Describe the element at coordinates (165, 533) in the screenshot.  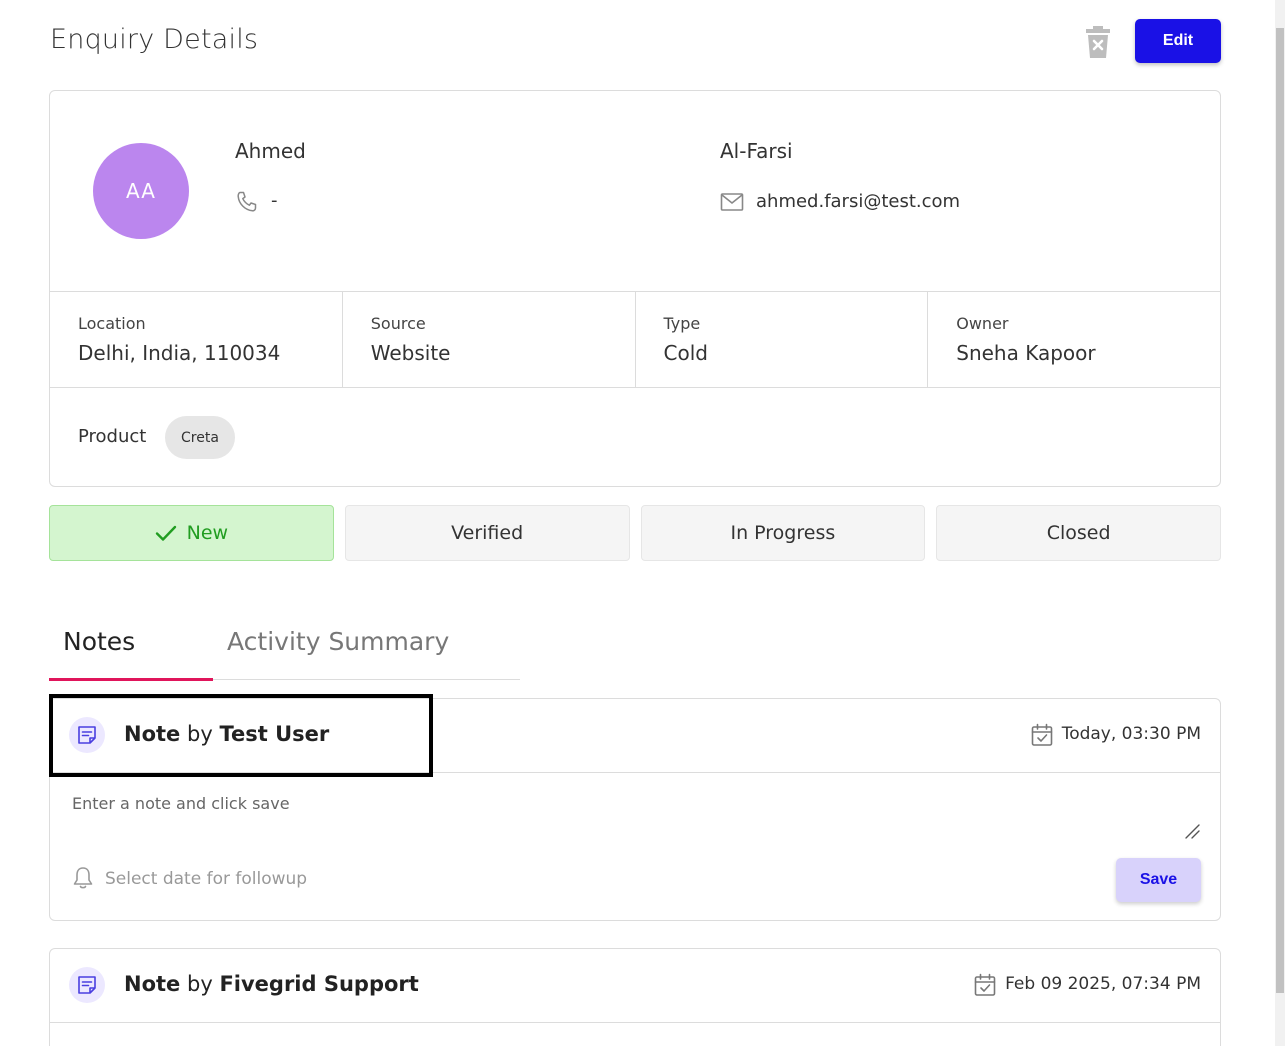
I see `check-icon` at that location.